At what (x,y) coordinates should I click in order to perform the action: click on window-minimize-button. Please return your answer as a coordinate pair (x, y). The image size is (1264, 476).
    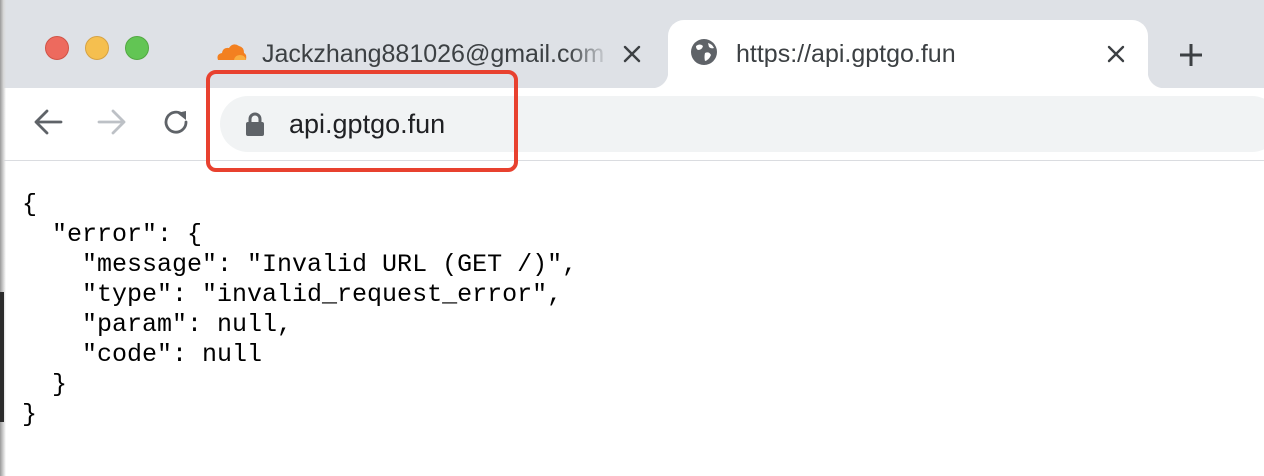
    Looking at the image, I should click on (97, 48).